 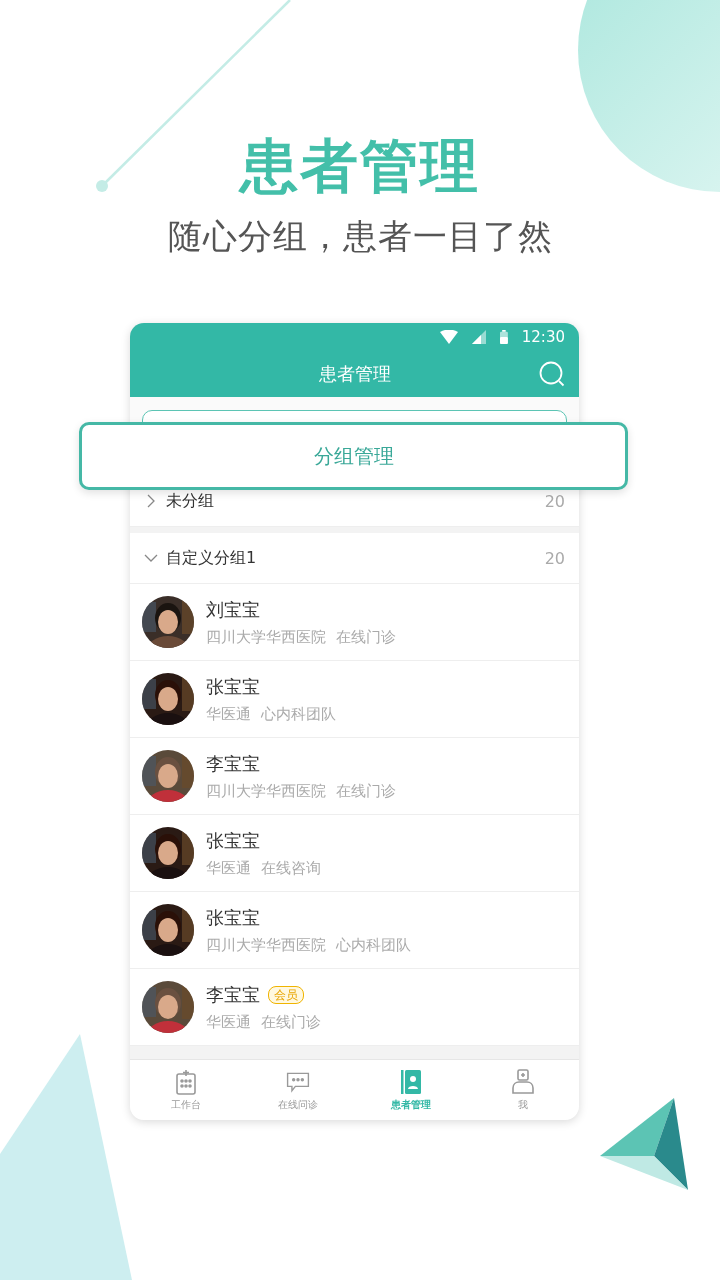 I want to click on group-row: 自定义分组1 20, so click(x=354, y=558).